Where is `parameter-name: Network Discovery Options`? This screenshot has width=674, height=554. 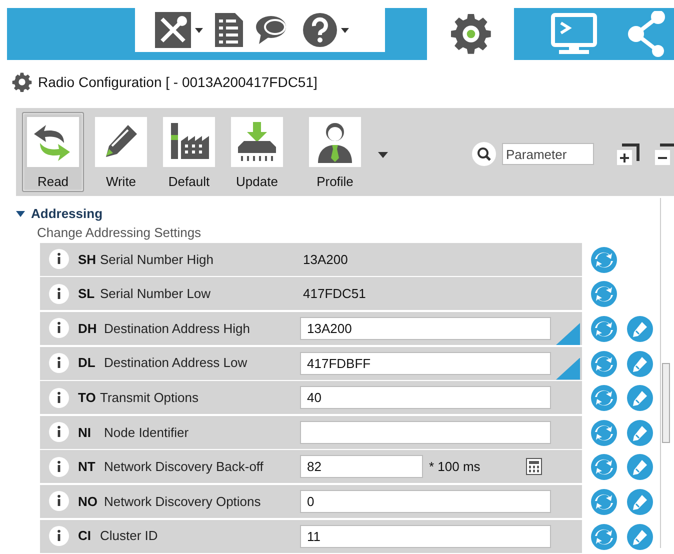
parameter-name: Network Discovery Options is located at coordinates (182, 501).